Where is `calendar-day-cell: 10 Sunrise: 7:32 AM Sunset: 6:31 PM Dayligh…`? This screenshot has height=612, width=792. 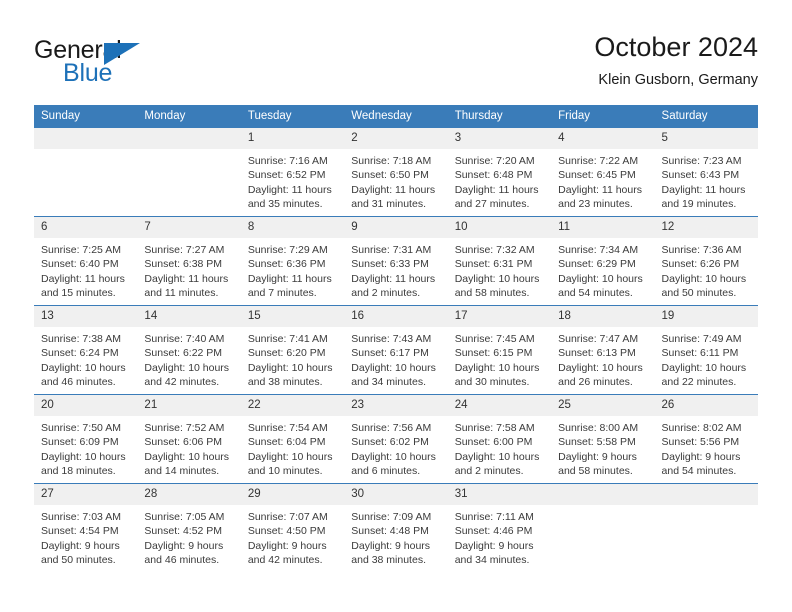
calendar-day-cell: 10 Sunrise: 7:32 AM Sunset: 6:31 PM Dayligh… is located at coordinates (499, 261).